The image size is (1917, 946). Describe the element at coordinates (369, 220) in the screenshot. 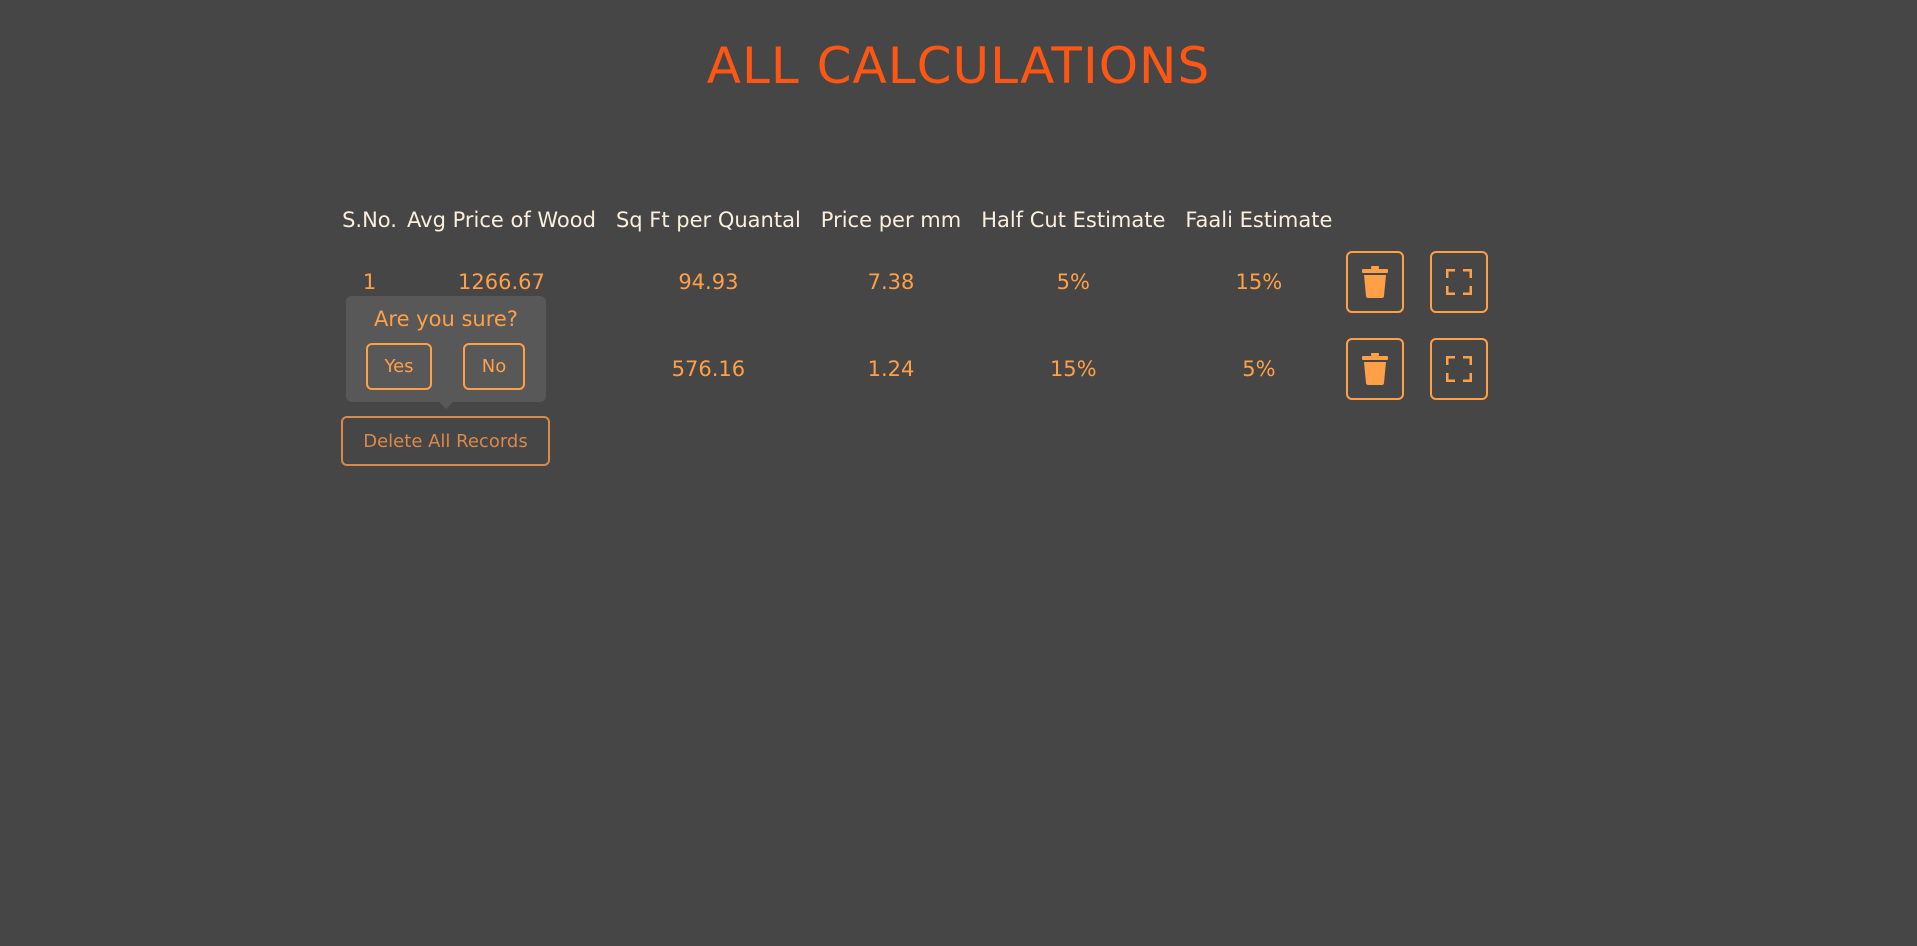

I see `header-sno: S.No.` at that location.